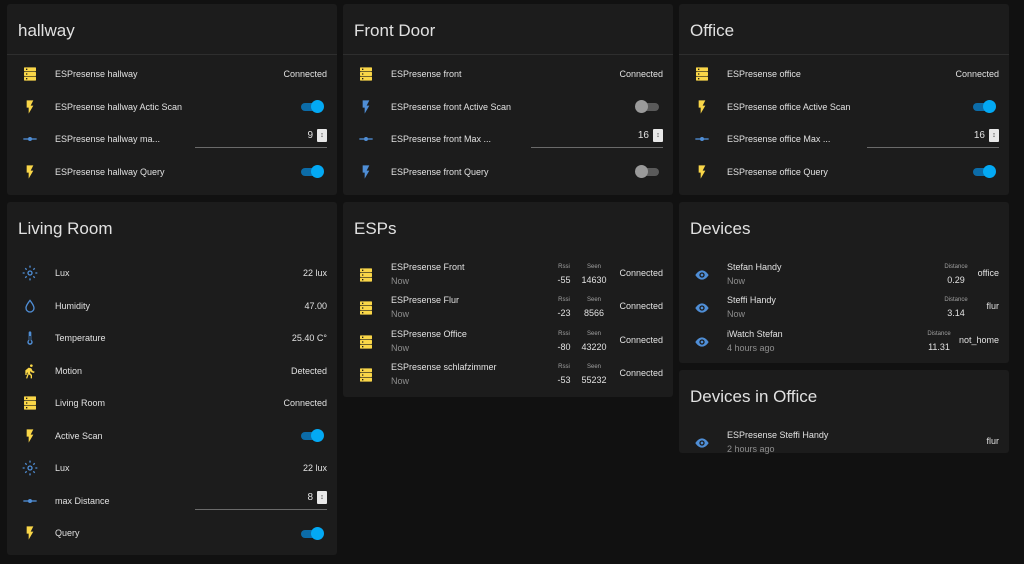  What do you see at coordinates (172, 501) in the screenshot?
I see `entity-row: max Distance 8 ↕` at bounding box center [172, 501].